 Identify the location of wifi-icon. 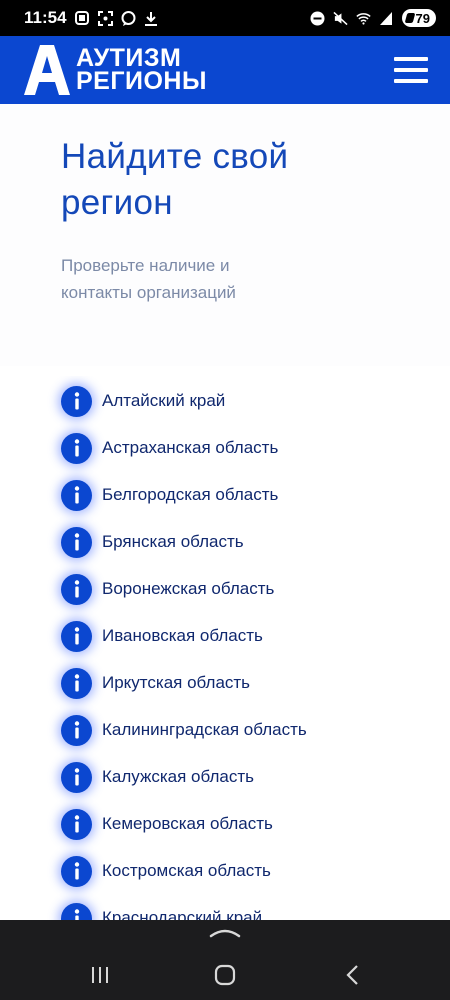
(363, 18).